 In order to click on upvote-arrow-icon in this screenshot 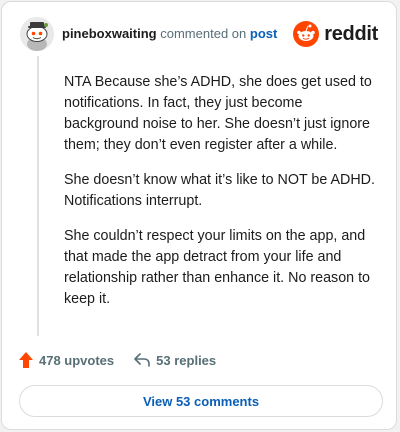, I will do `click(26, 360)`.